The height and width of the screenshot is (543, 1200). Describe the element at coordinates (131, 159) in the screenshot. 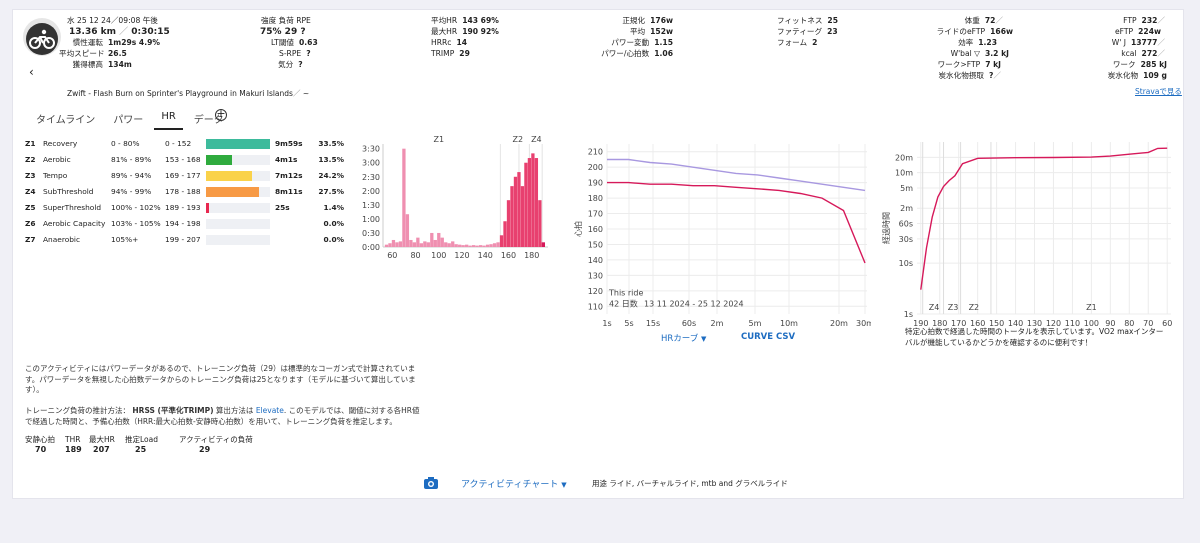

I see `zone-percent-range: 81% - 89%` at that location.